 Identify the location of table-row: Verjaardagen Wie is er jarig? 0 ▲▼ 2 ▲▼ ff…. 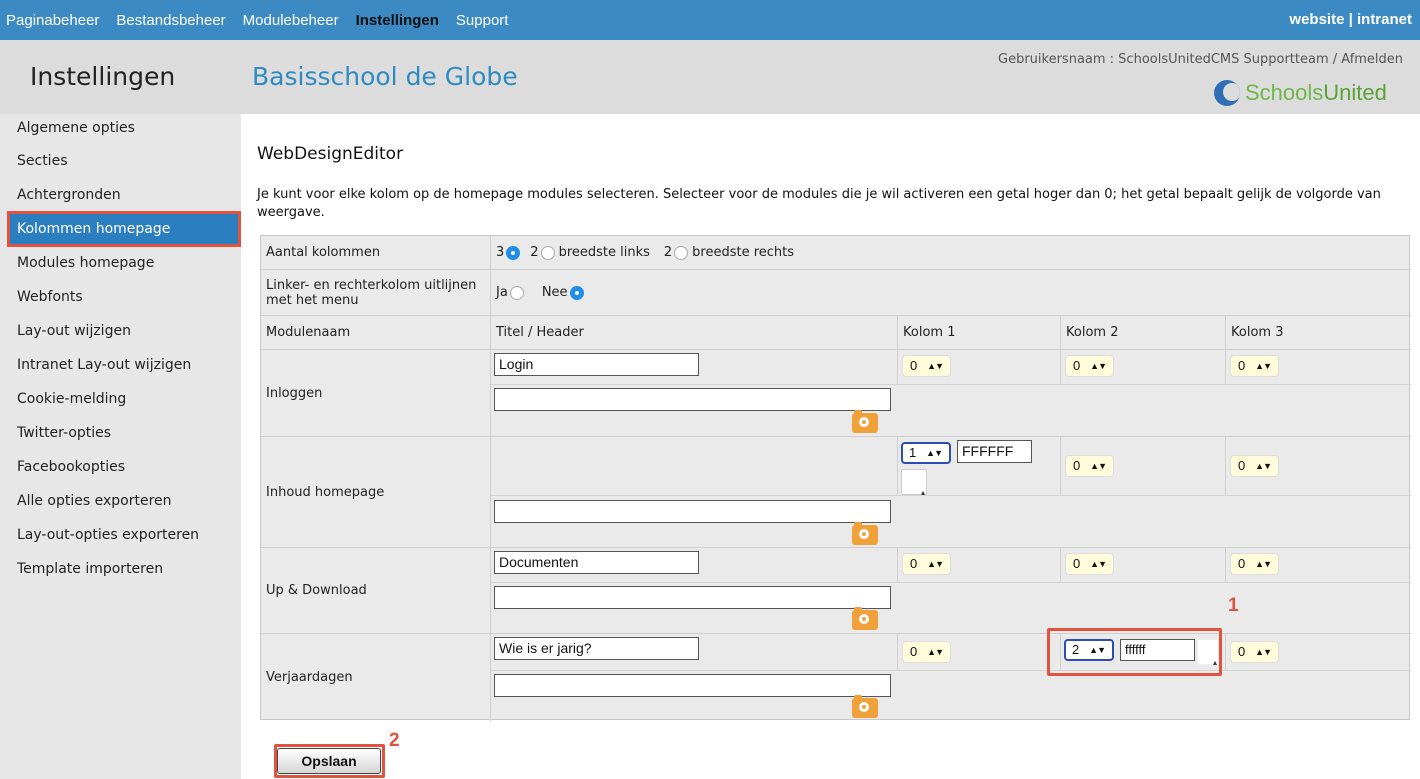
(836, 677).